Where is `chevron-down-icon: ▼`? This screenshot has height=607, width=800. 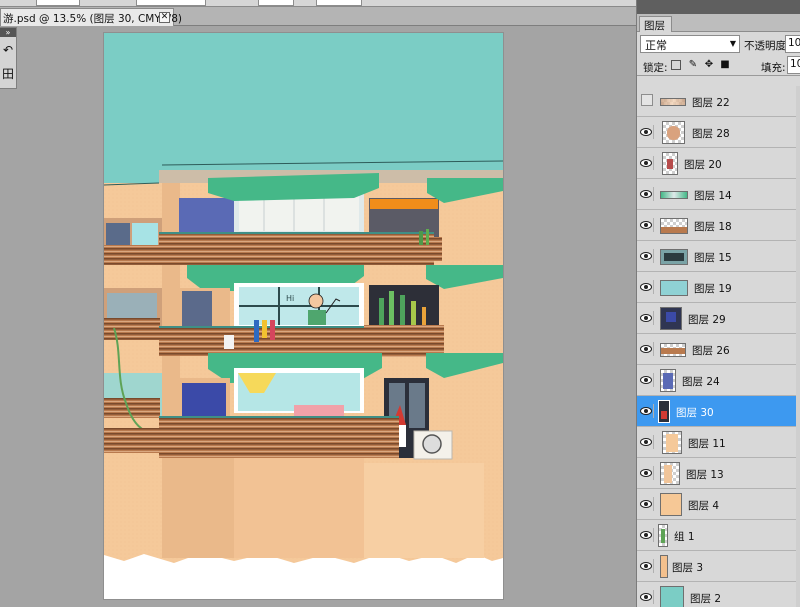 chevron-down-icon: ▼ is located at coordinates (732, 43).